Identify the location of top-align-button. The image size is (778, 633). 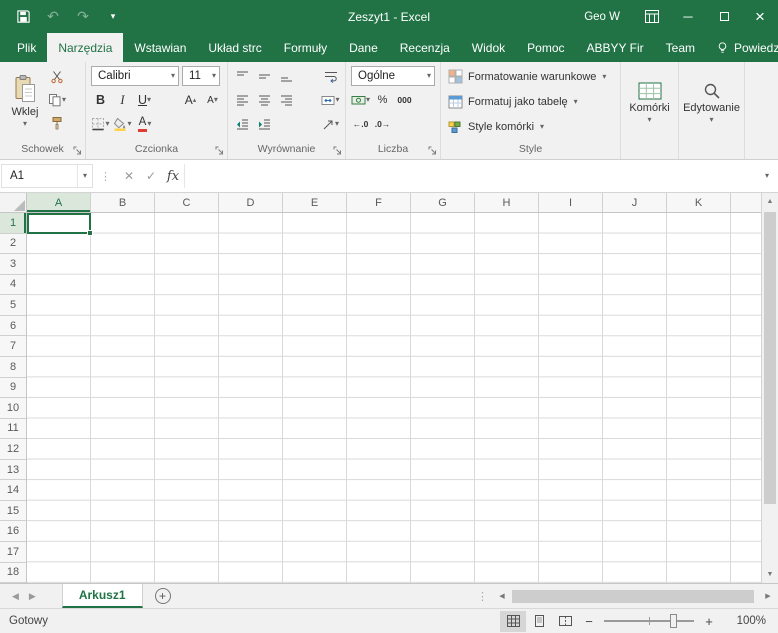
(242, 76).